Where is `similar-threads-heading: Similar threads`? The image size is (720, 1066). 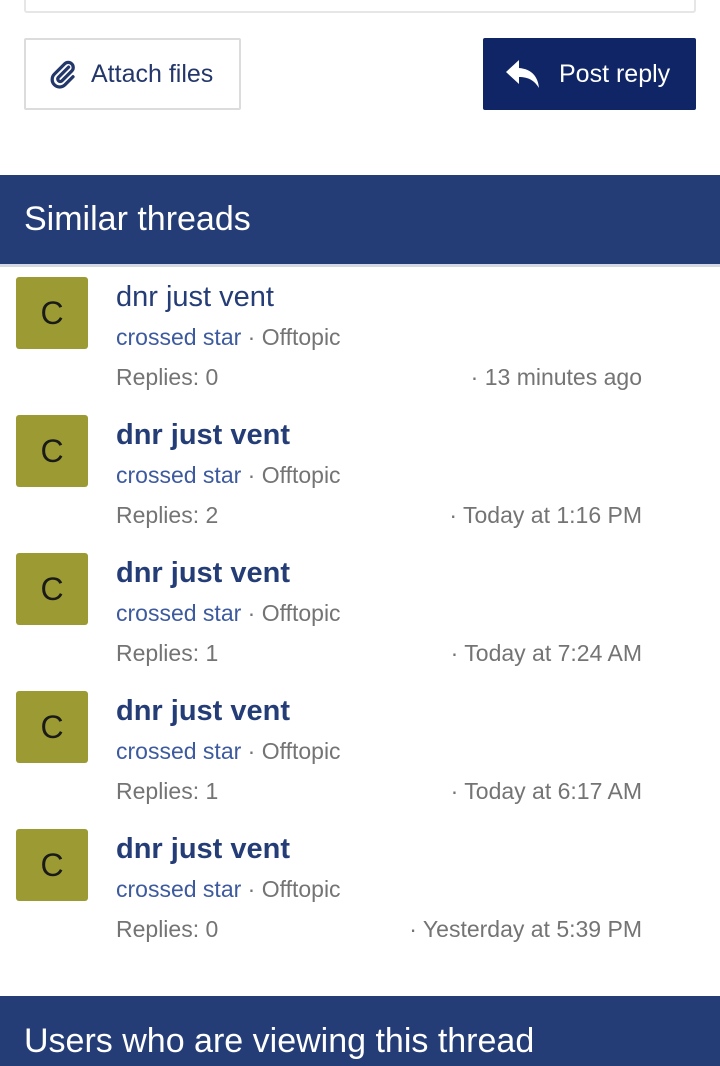 similar-threads-heading: Similar threads is located at coordinates (360, 219).